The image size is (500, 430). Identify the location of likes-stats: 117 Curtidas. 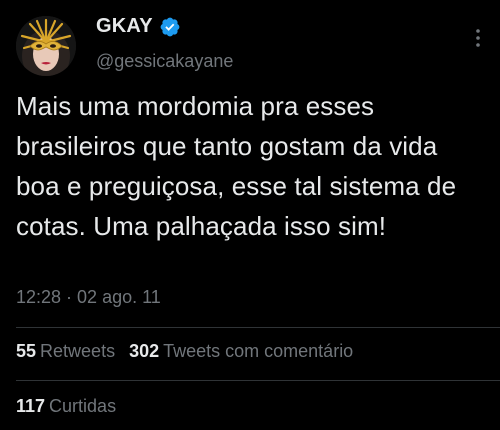
(66, 406).